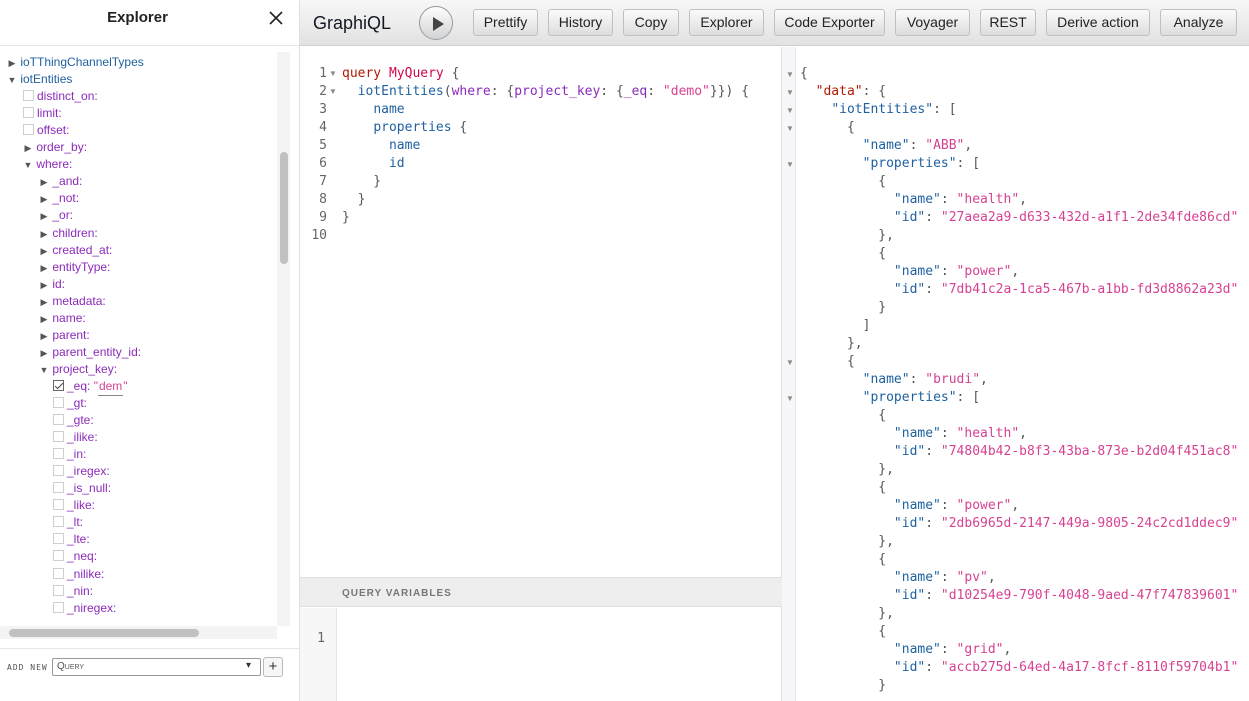 This screenshot has height=701, width=1249. Describe the element at coordinates (886, 145) in the screenshot. I see `code-token: "name"` at that location.